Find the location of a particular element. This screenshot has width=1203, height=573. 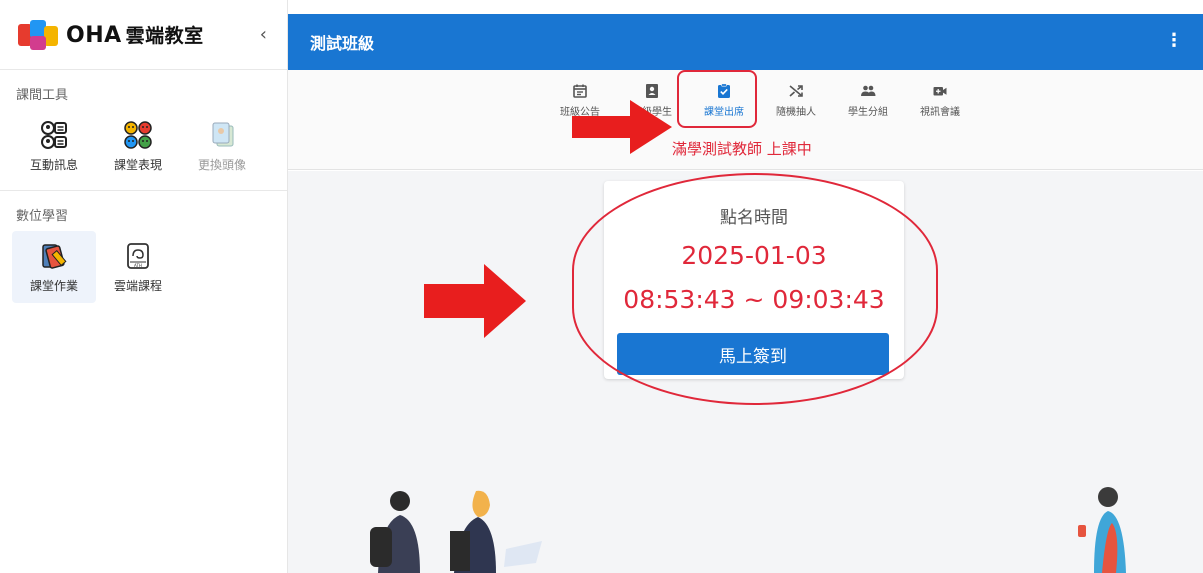

brand-title: OHA 雲端教室 is located at coordinates (135, 34).